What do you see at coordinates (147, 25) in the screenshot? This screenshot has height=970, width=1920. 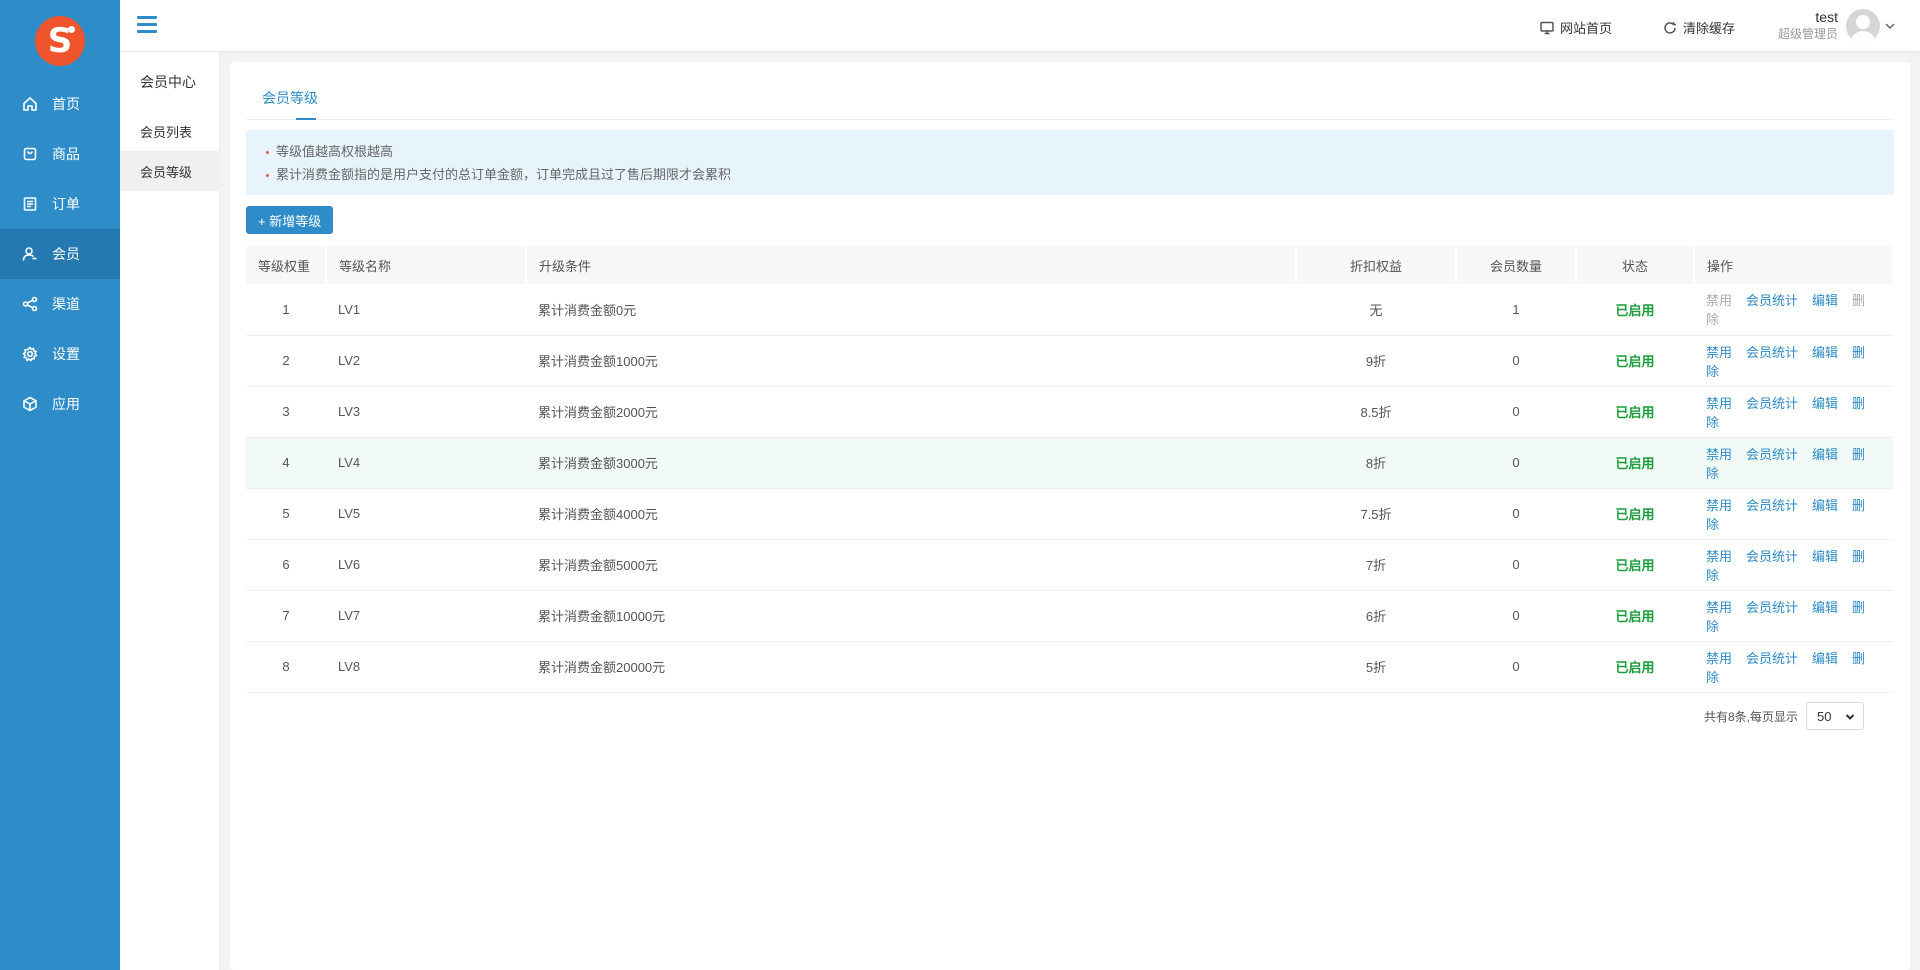 I see `menu-toggle-icon` at bounding box center [147, 25].